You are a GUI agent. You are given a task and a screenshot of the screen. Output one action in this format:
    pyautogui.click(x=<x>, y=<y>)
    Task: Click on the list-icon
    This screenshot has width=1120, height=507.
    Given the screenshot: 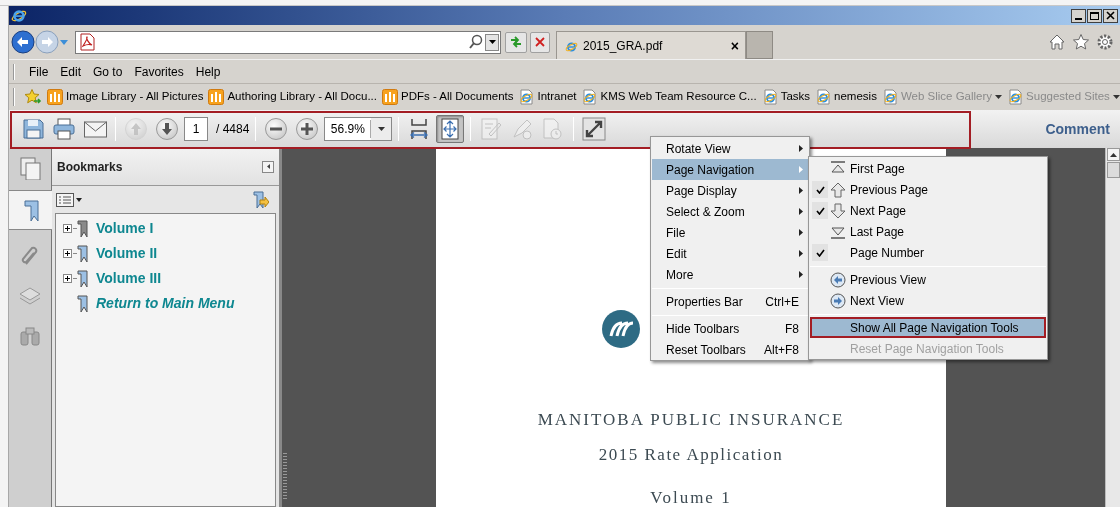 What is the action you would take?
    pyautogui.click(x=65, y=199)
    